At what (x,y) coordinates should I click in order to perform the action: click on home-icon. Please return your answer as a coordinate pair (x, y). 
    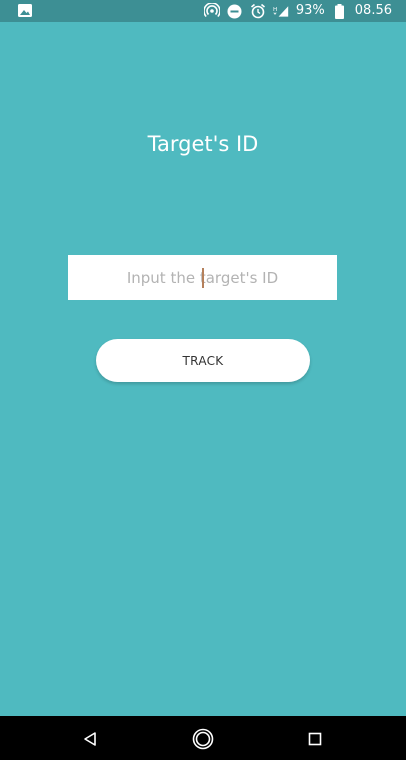
    Looking at the image, I should click on (203, 739).